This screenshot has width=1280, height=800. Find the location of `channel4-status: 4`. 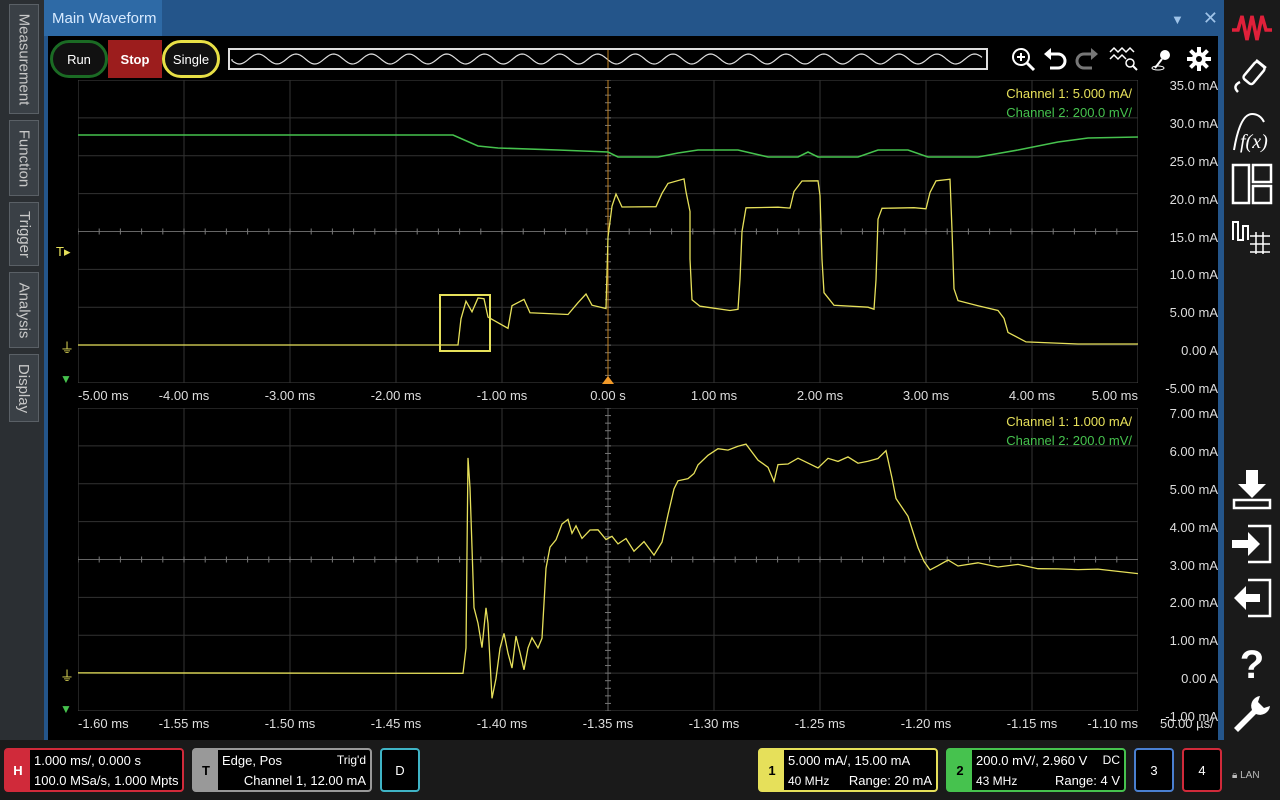

channel4-status: 4 is located at coordinates (1202, 770).